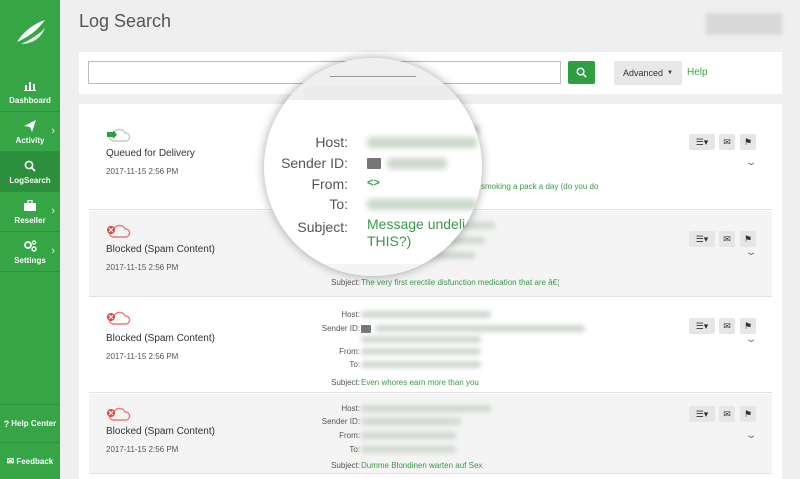 The width and height of the screenshot is (800, 479). I want to click on magnifier-subject-line-2: THIS?), so click(389, 241).